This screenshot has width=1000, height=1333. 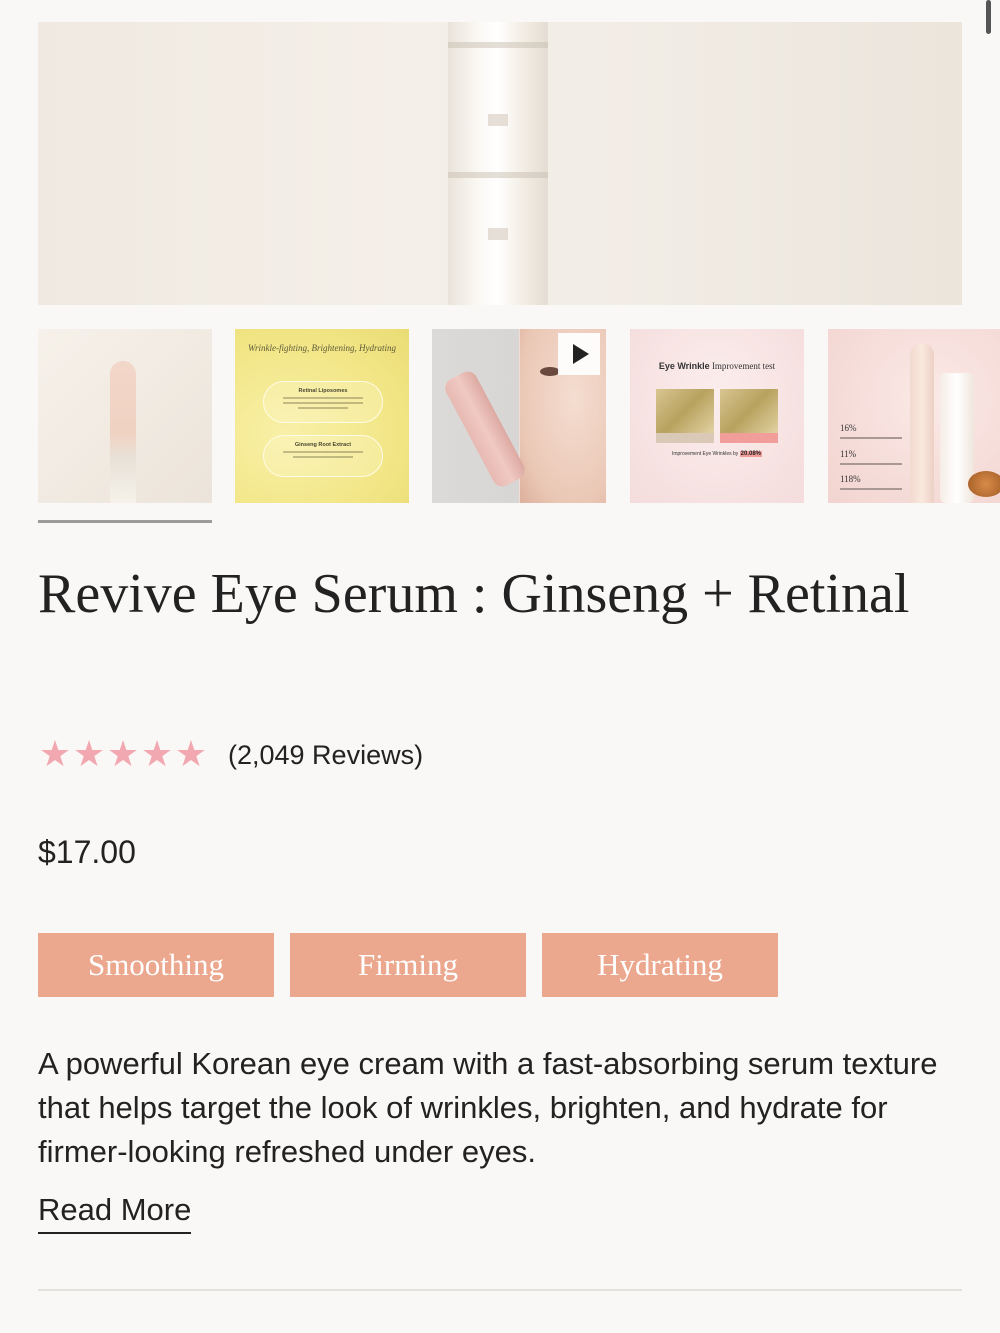 What do you see at coordinates (988, 17) in the screenshot?
I see `scrollbar` at bounding box center [988, 17].